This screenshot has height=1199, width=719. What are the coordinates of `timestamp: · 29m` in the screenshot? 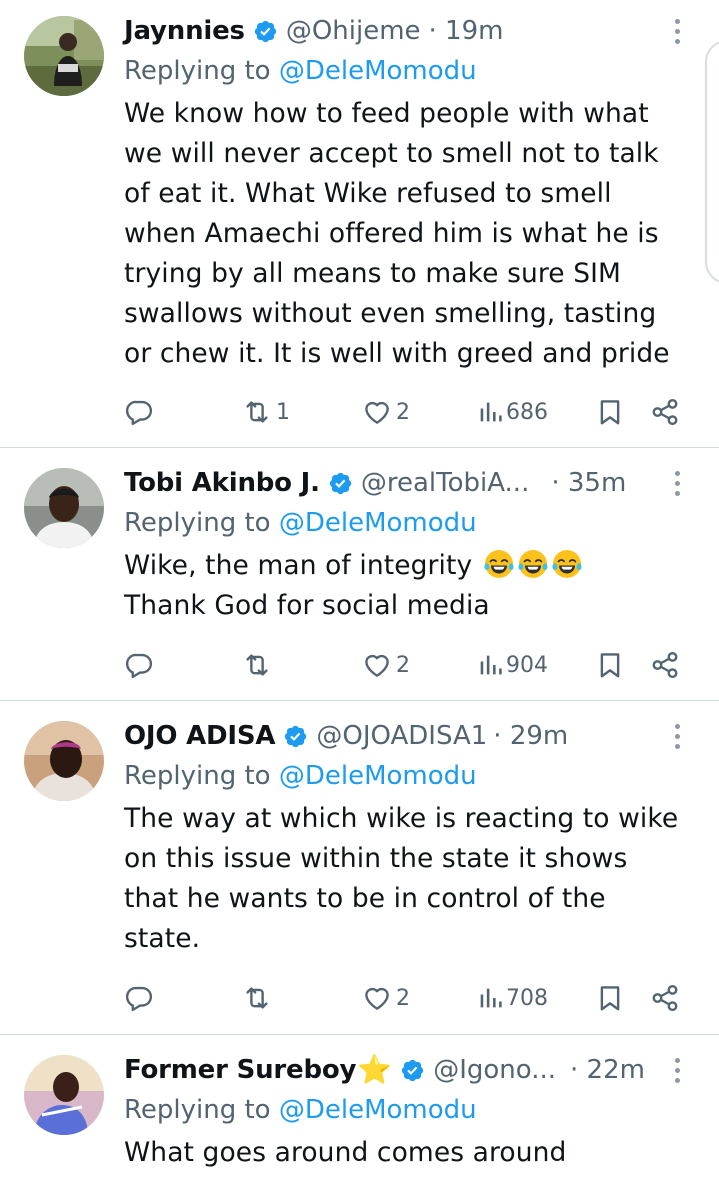 It's located at (530, 736).